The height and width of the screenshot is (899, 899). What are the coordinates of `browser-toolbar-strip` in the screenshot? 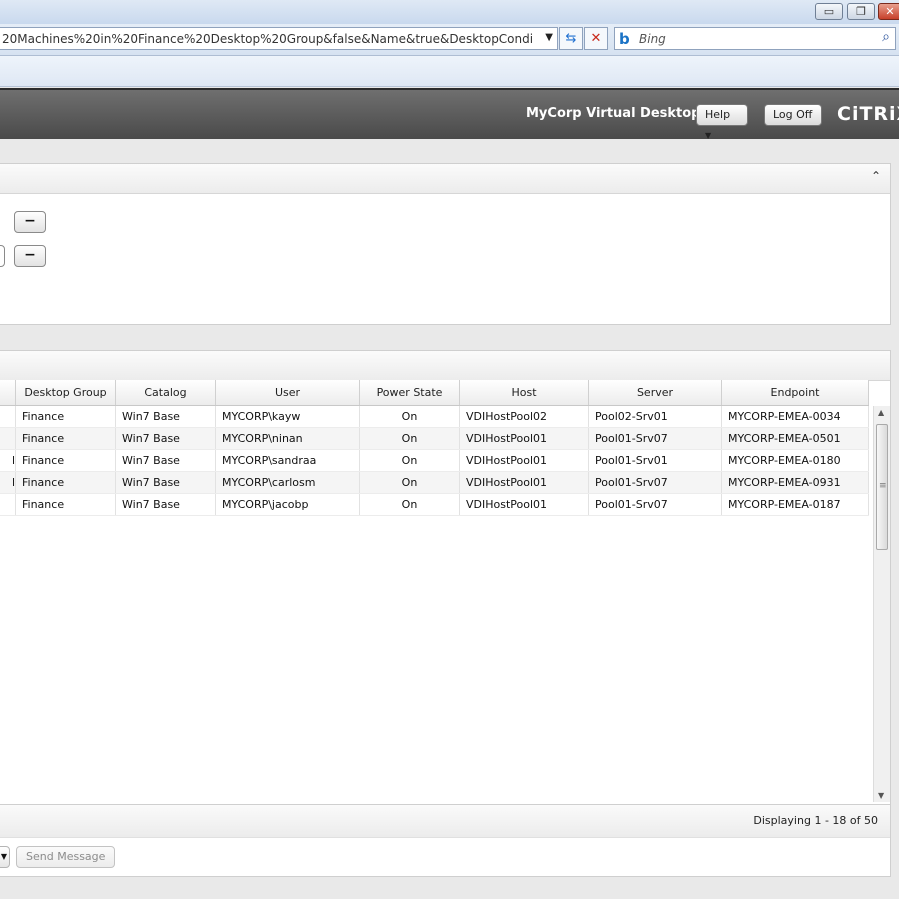 It's located at (449, 71).